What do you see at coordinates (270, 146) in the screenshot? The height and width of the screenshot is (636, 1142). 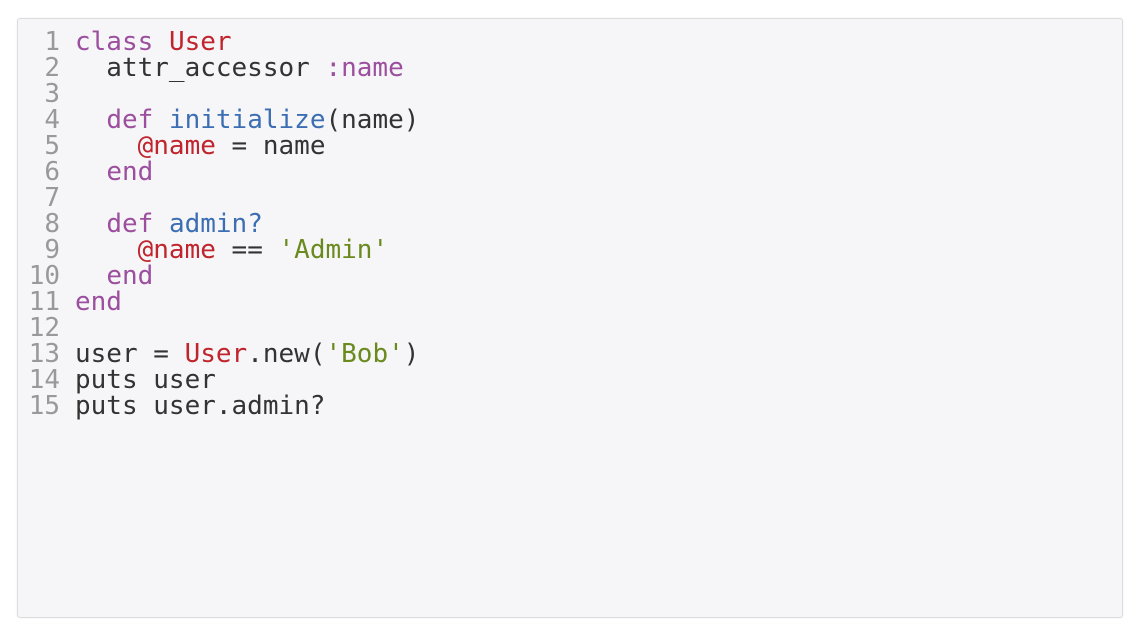 I see `code-token: = name` at bounding box center [270, 146].